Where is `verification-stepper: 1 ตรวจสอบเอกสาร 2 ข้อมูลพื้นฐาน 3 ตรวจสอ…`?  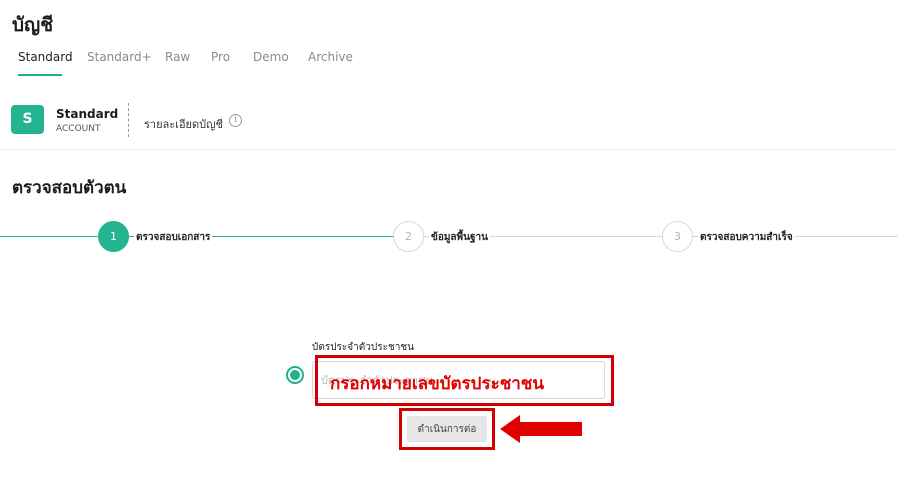 verification-stepper: 1 ตรวจสอบเอกสาร 2 ข้อมูลพื้นฐาน 3 ตรวจสอ… is located at coordinates (454, 237).